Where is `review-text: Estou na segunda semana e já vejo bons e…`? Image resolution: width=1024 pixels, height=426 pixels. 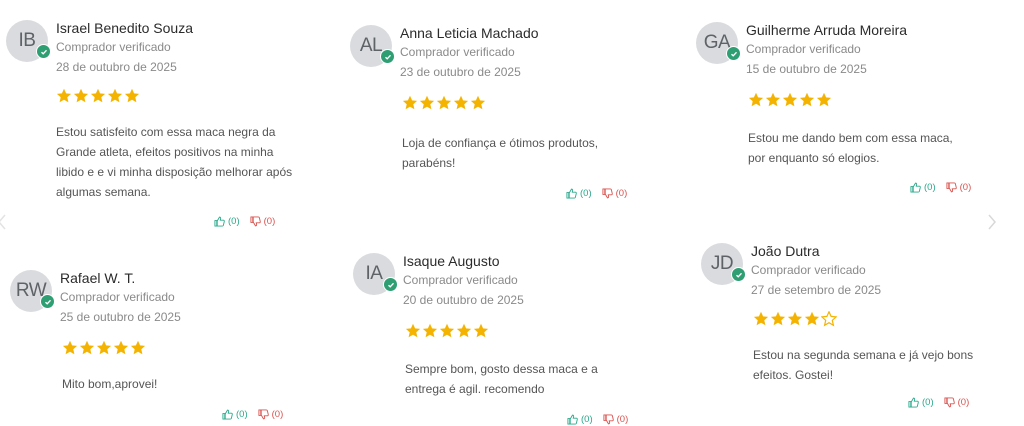 review-text: Estou na segunda semana e já vejo bons e… is located at coordinates (863, 365).